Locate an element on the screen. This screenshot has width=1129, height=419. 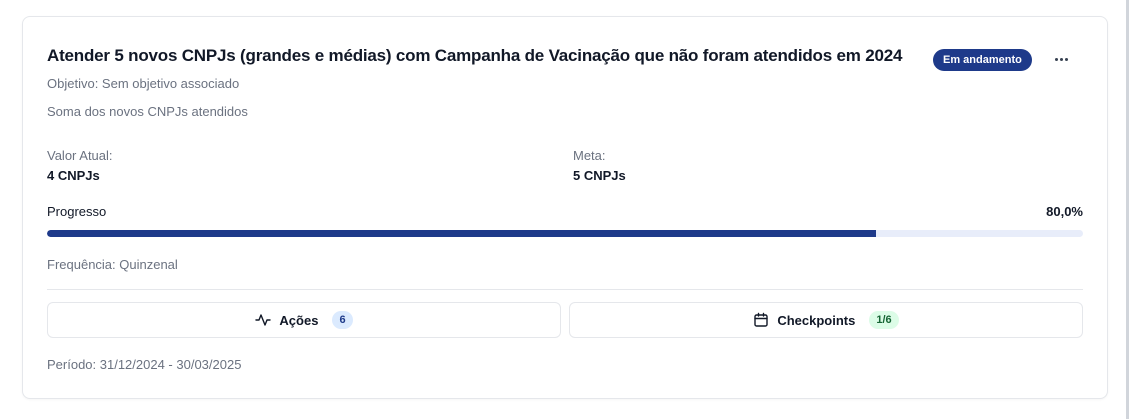
current-value: 4 CNPJs is located at coordinates (73, 175).